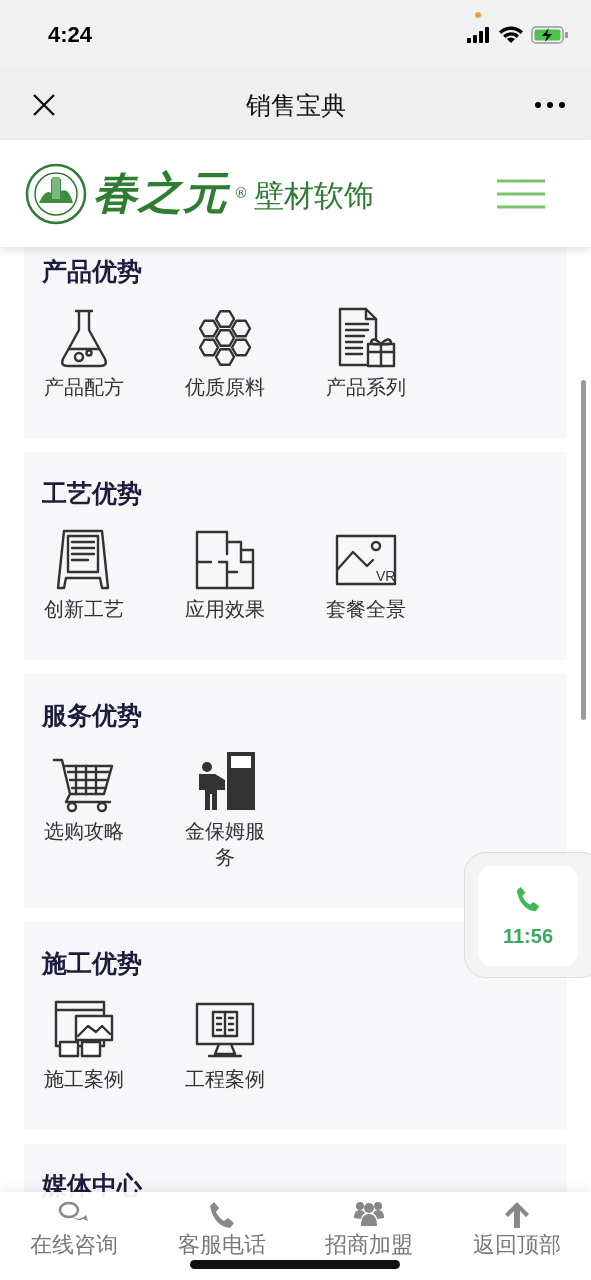 The height and width of the screenshot is (1280, 591). What do you see at coordinates (478, 15) in the screenshot?
I see `mic-indicator-icon` at bounding box center [478, 15].